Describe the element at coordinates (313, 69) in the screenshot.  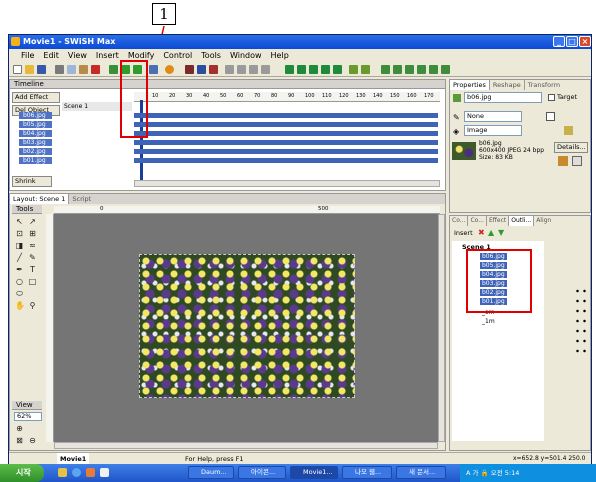
I see `insert-button-icon` at that location.